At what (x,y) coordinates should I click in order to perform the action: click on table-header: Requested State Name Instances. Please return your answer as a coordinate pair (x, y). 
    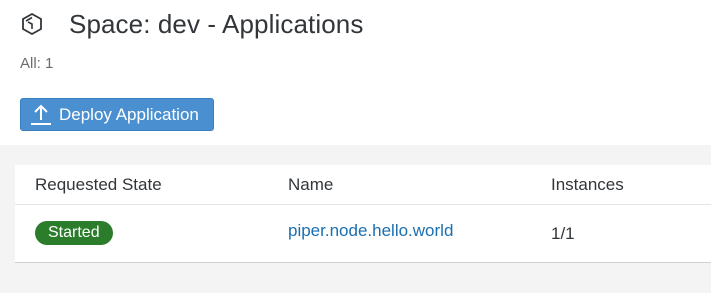
    Looking at the image, I should click on (363, 185).